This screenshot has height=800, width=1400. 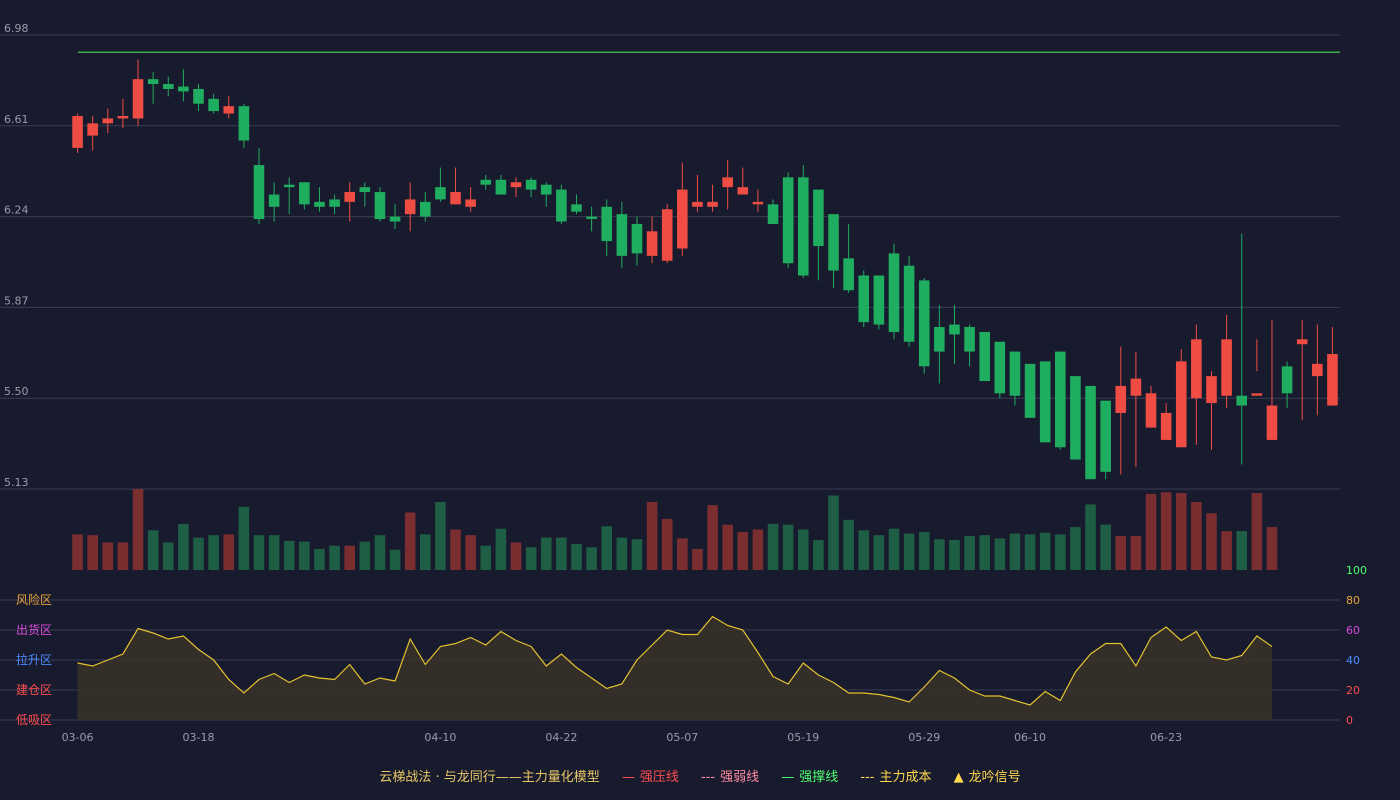 I want to click on x-tick-label: 05-19, so click(x=803, y=737).